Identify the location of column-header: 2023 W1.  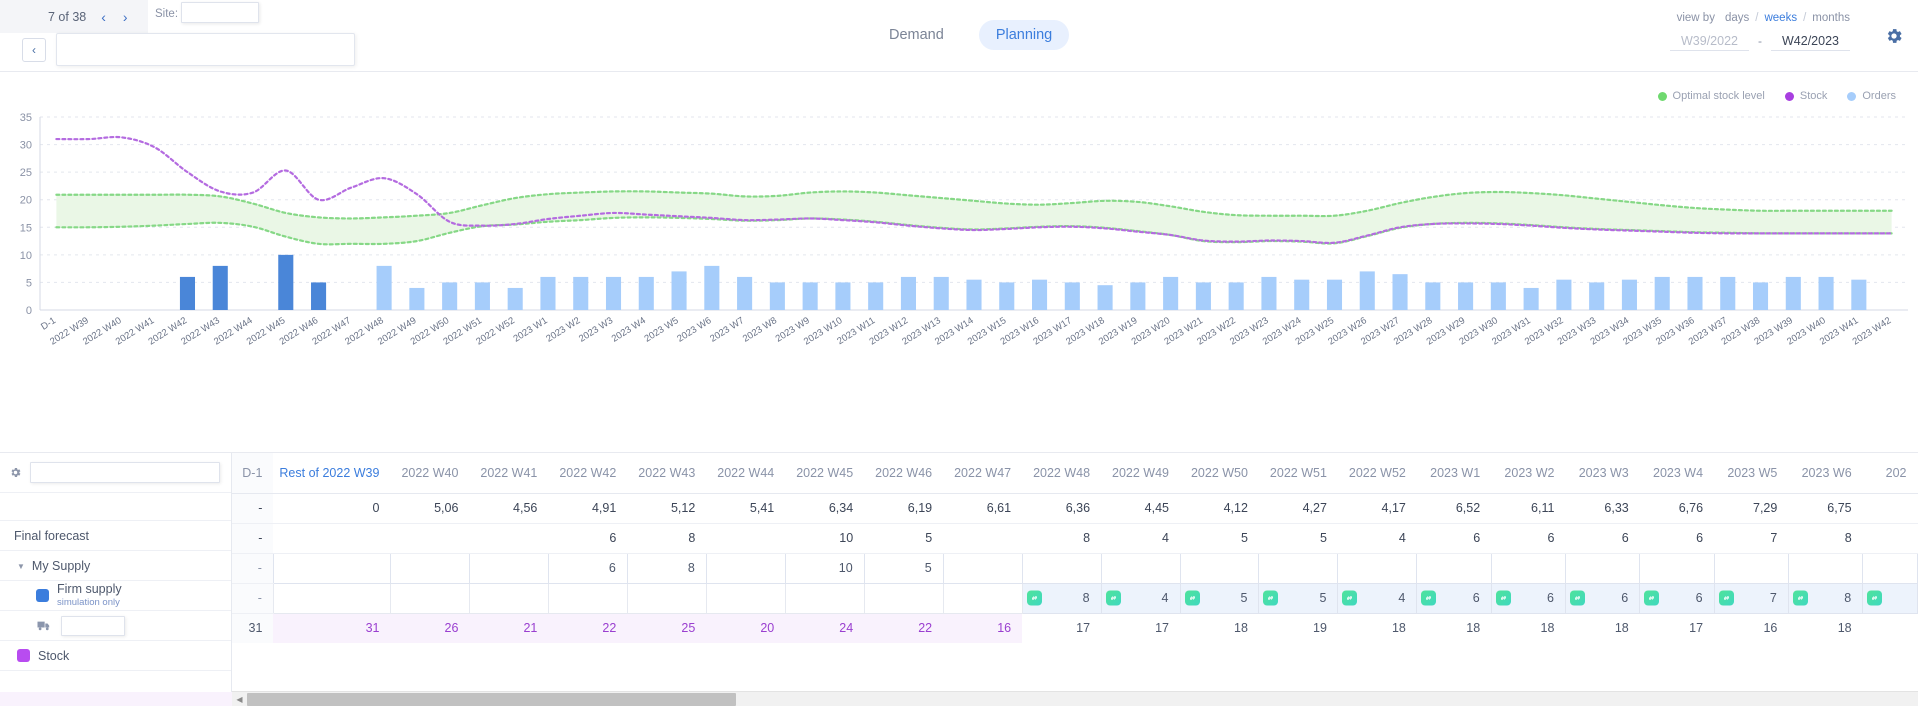
(1454, 473).